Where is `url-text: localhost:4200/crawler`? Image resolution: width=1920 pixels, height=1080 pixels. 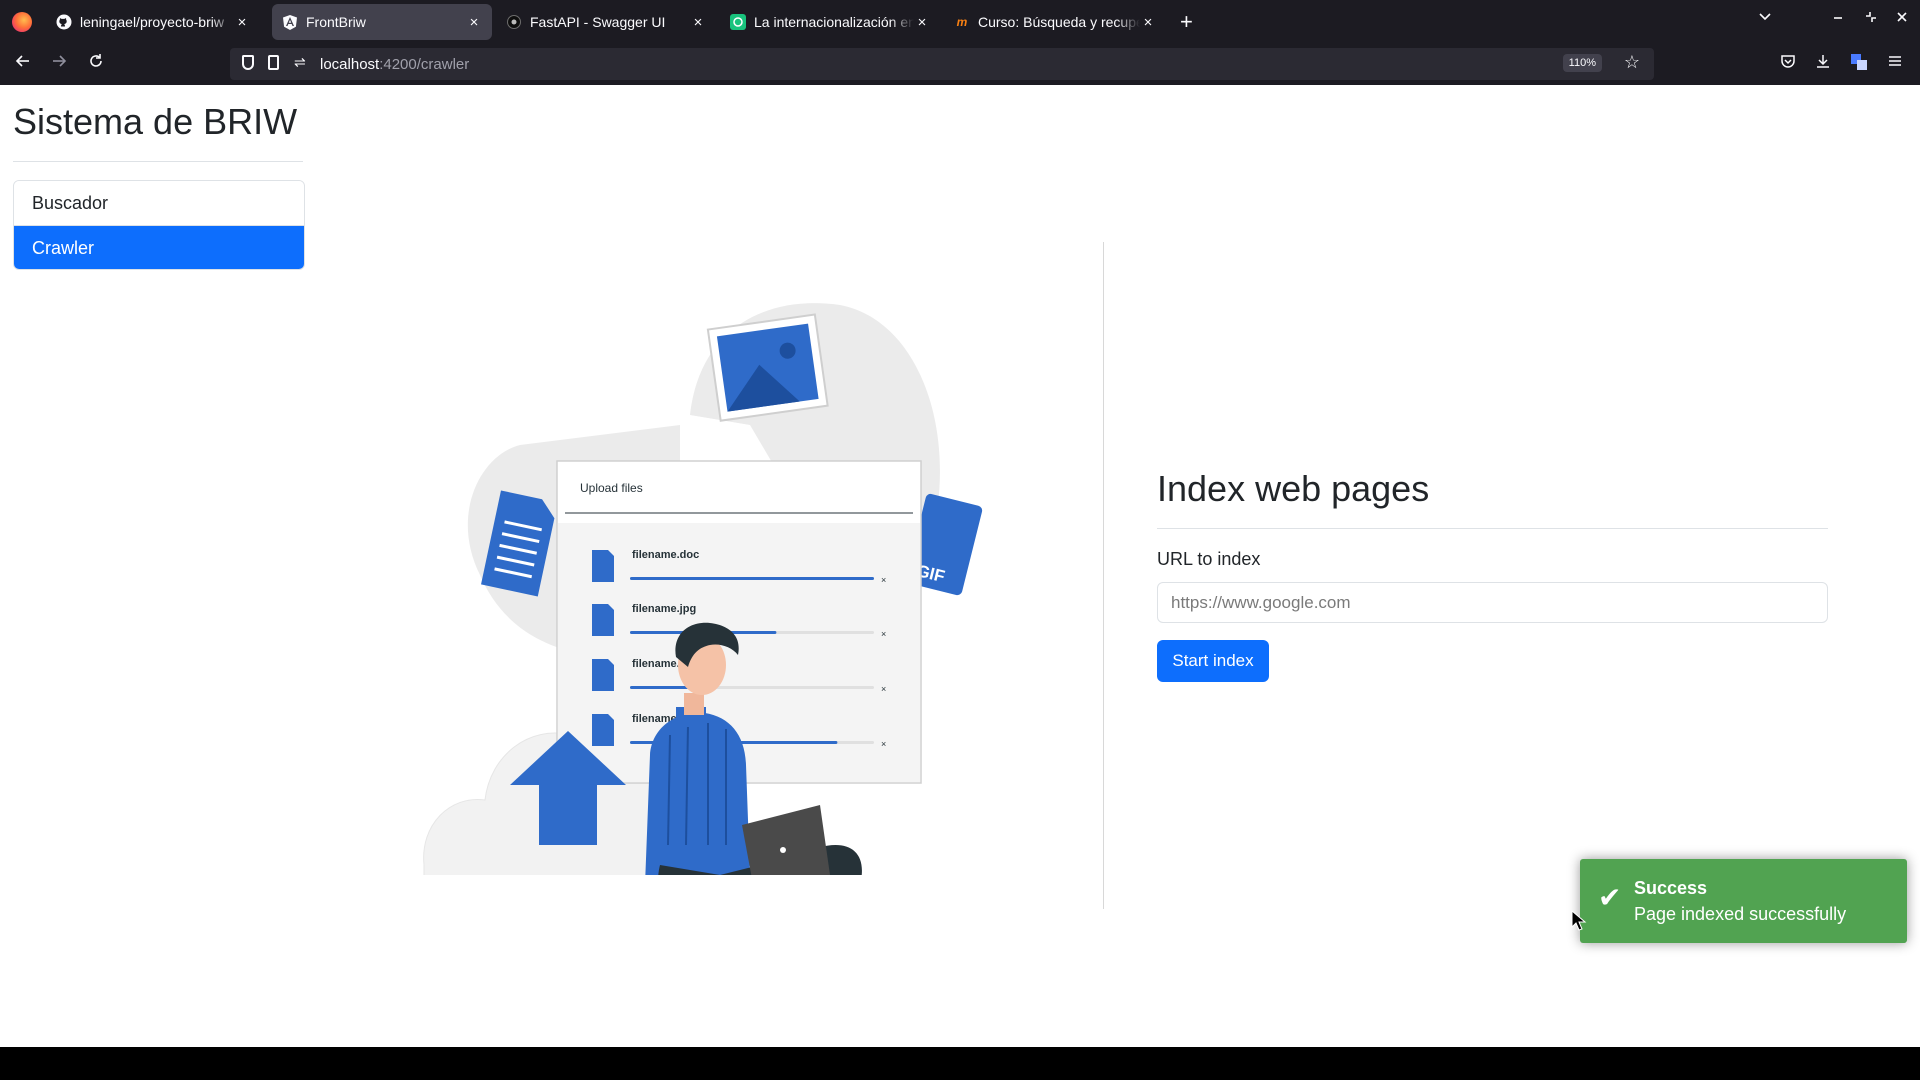
url-text: localhost:4200/crawler is located at coordinates (394, 64).